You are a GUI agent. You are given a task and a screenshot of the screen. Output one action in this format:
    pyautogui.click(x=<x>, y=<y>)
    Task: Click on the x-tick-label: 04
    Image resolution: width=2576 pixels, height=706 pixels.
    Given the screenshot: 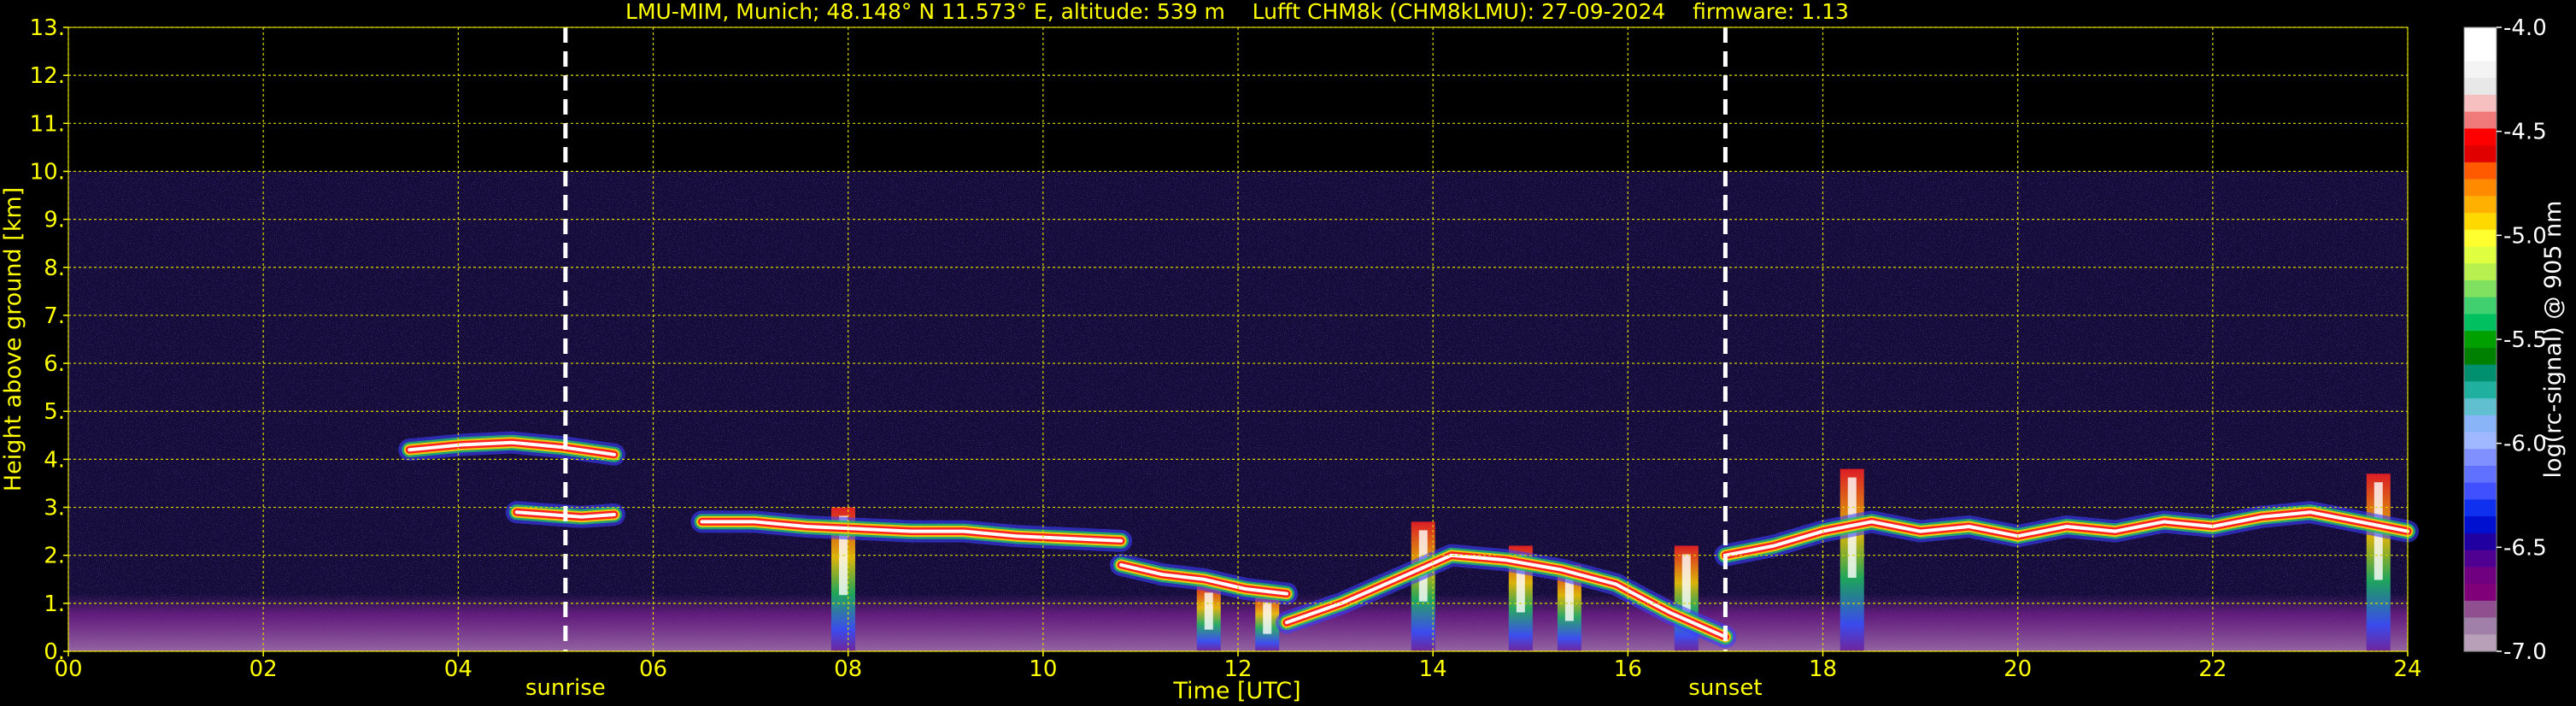 What is the action you would take?
    pyautogui.click(x=458, y=669)
    